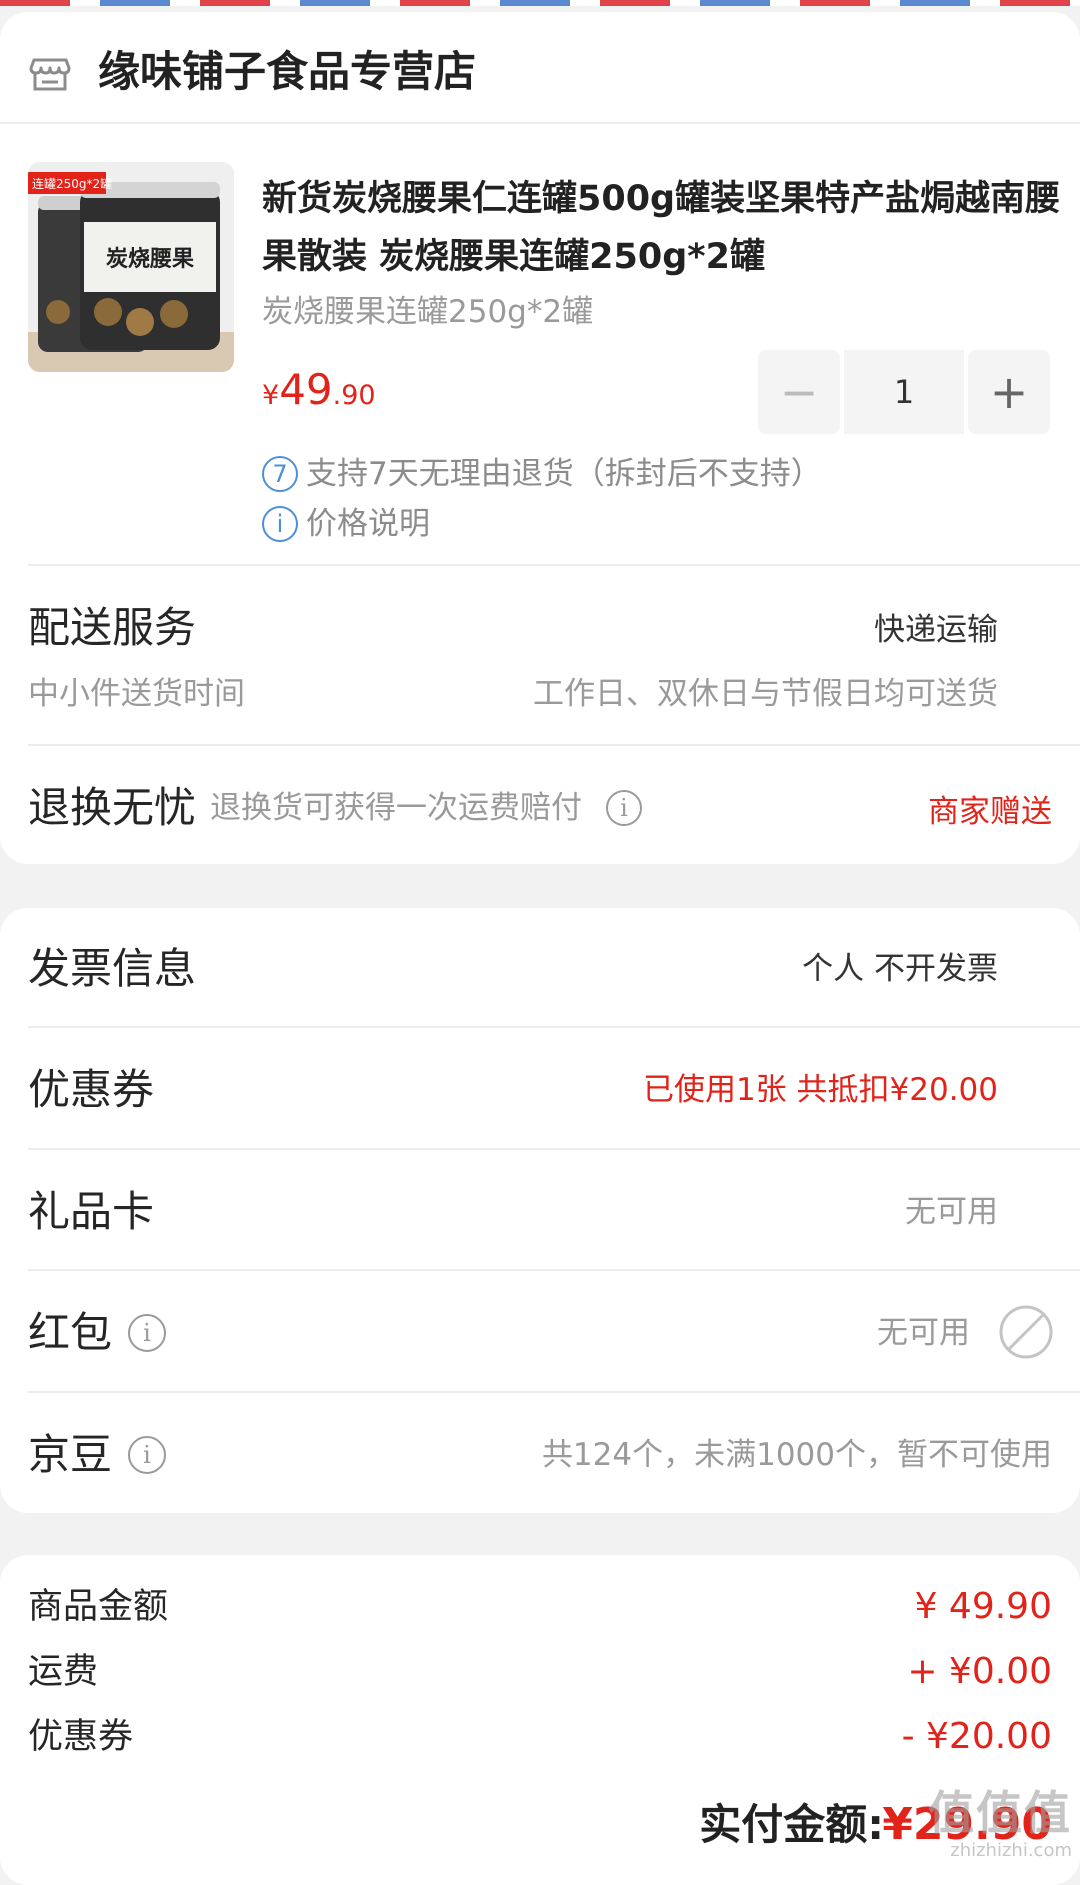 The height and width of the screenshot is (1885, 1080). I want to click on summary-value-coupon: - ¥20.00, so click(976, 1736).